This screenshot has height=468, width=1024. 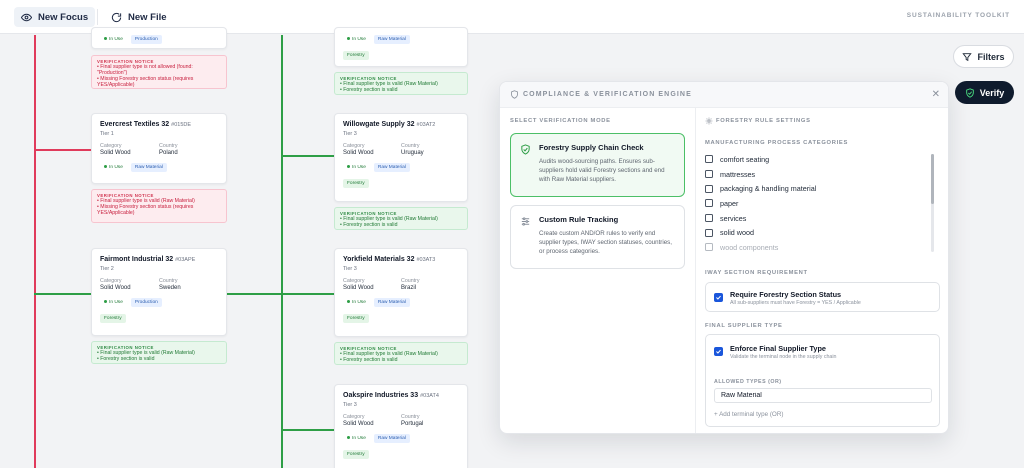 I want to click on supplier-name: Willowgate Supply 32, so click(x=379, y=124).